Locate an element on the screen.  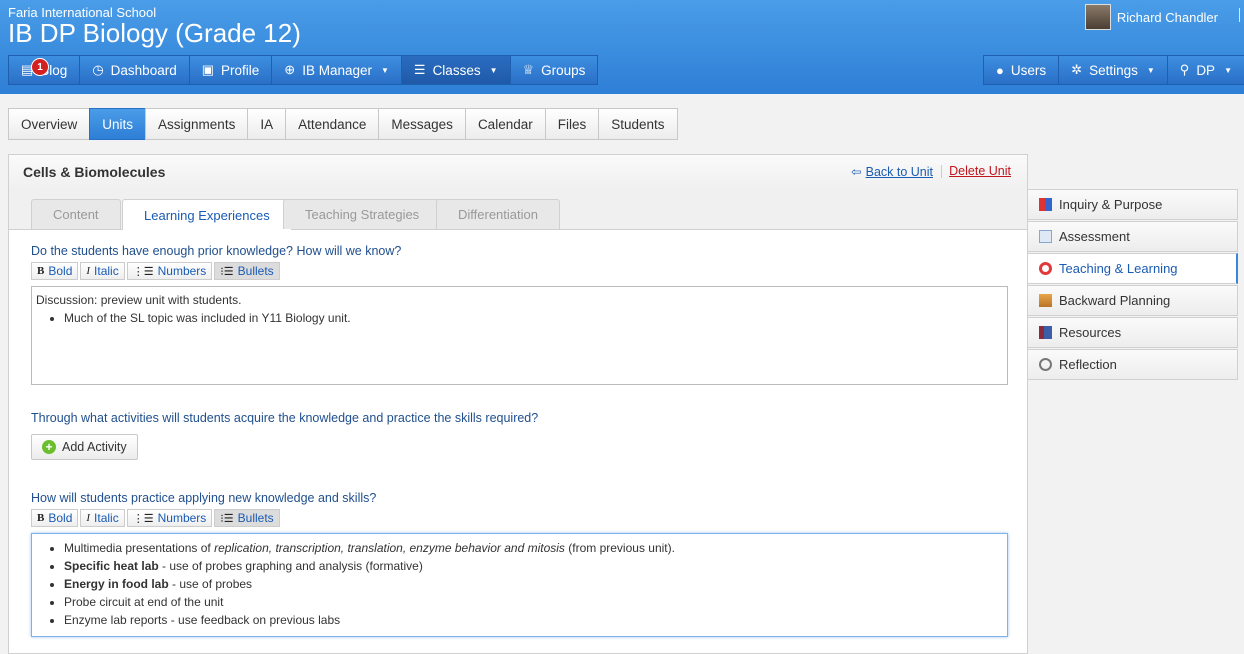
bold-icon: B is located at coordinates (41, 271).